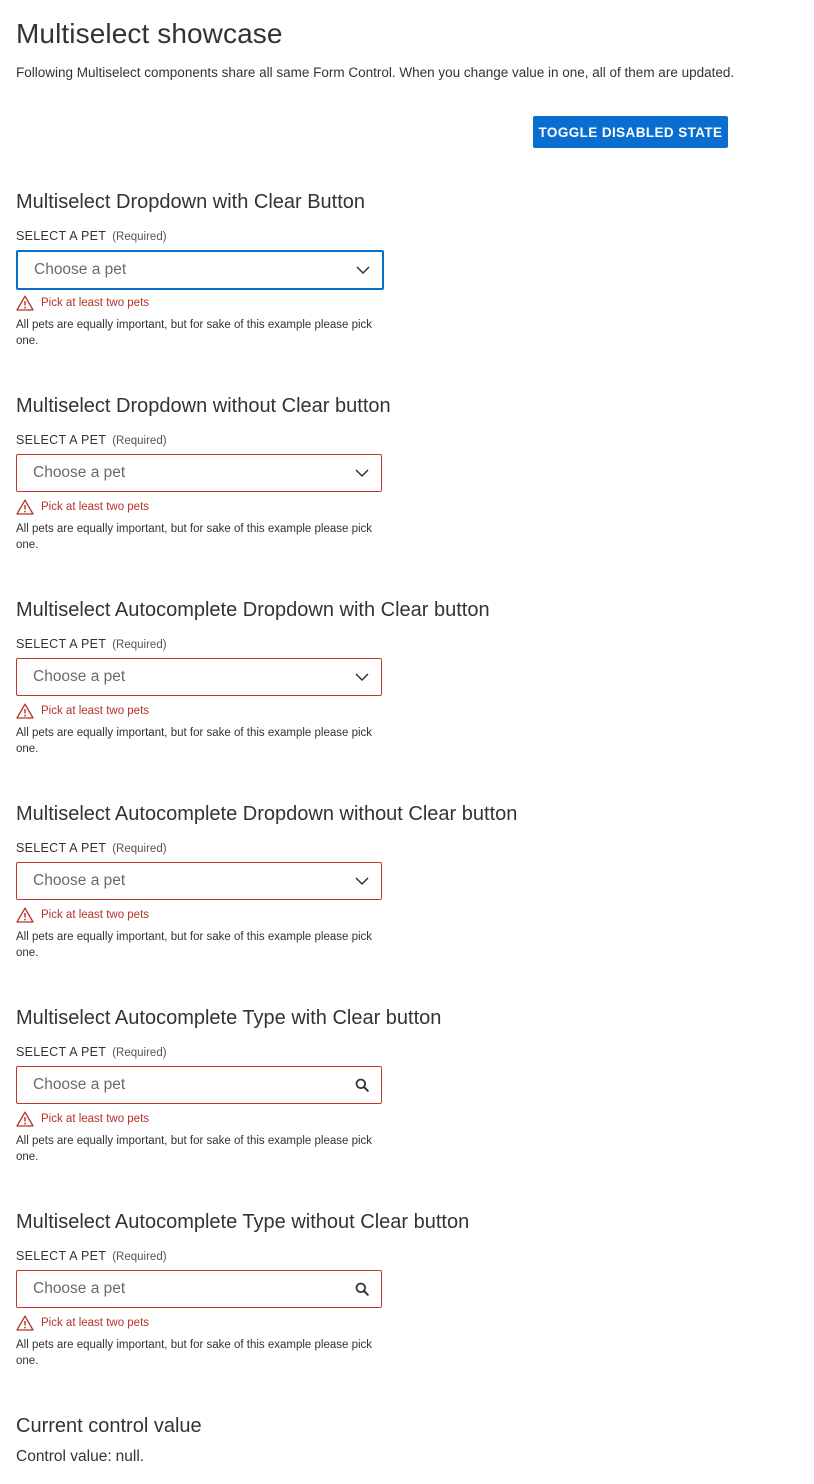 Image resolution: width=814 pixels, height=1484 pixels. Describe the element at coordinates (130, 1456) in the screenshot. I see `current-value: null.` at that location.